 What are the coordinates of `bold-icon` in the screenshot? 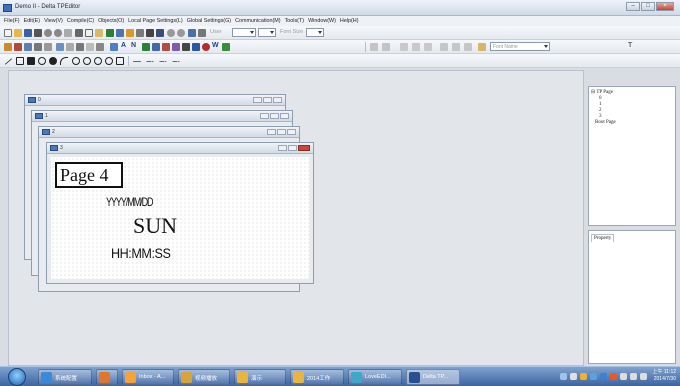 It's located at (444, 47).